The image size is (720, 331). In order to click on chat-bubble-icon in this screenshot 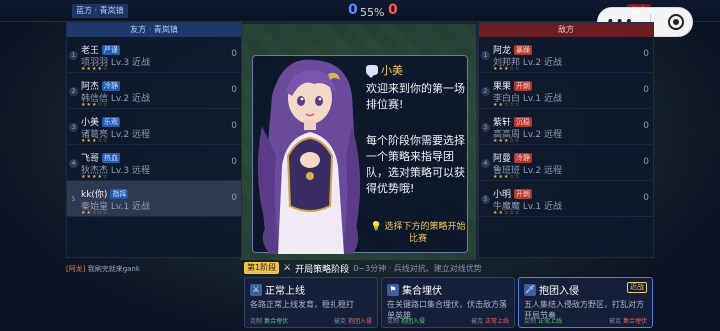, I will do `click(372, 71)`.